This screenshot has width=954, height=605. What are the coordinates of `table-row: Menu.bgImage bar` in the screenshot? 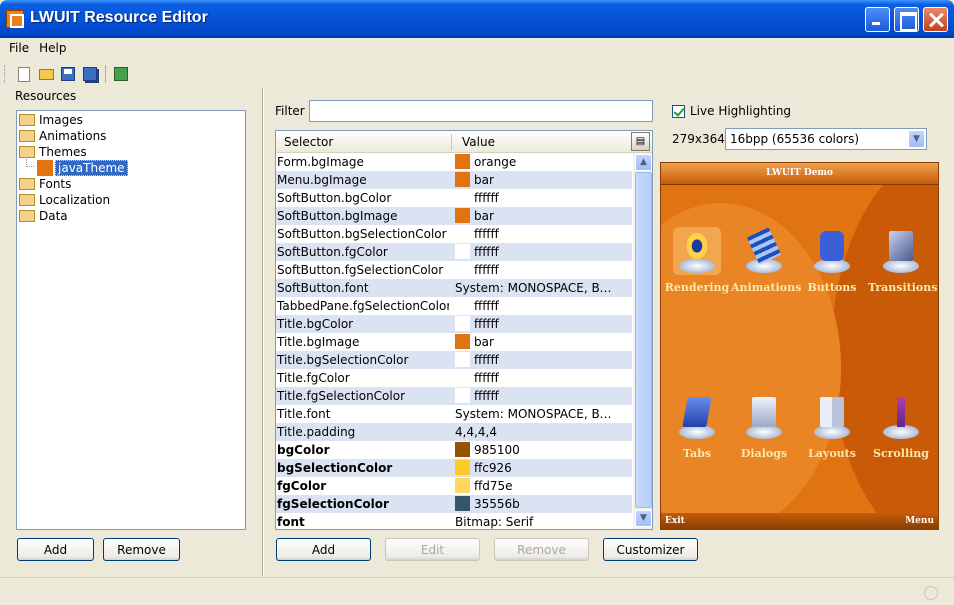 It's located at (454, 180).